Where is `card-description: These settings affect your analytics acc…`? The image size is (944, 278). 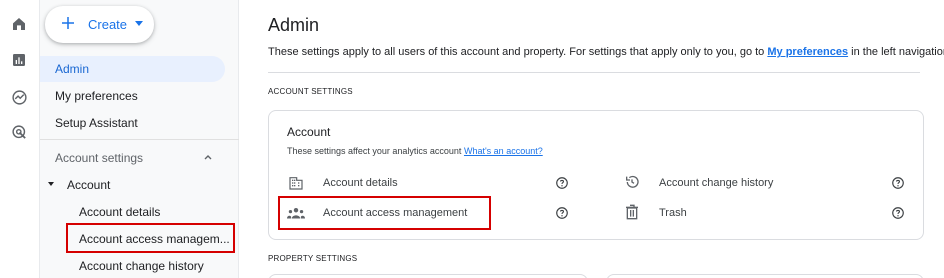 card-description: These settings affect your analytics acc… is located at coordinates (415, 151).